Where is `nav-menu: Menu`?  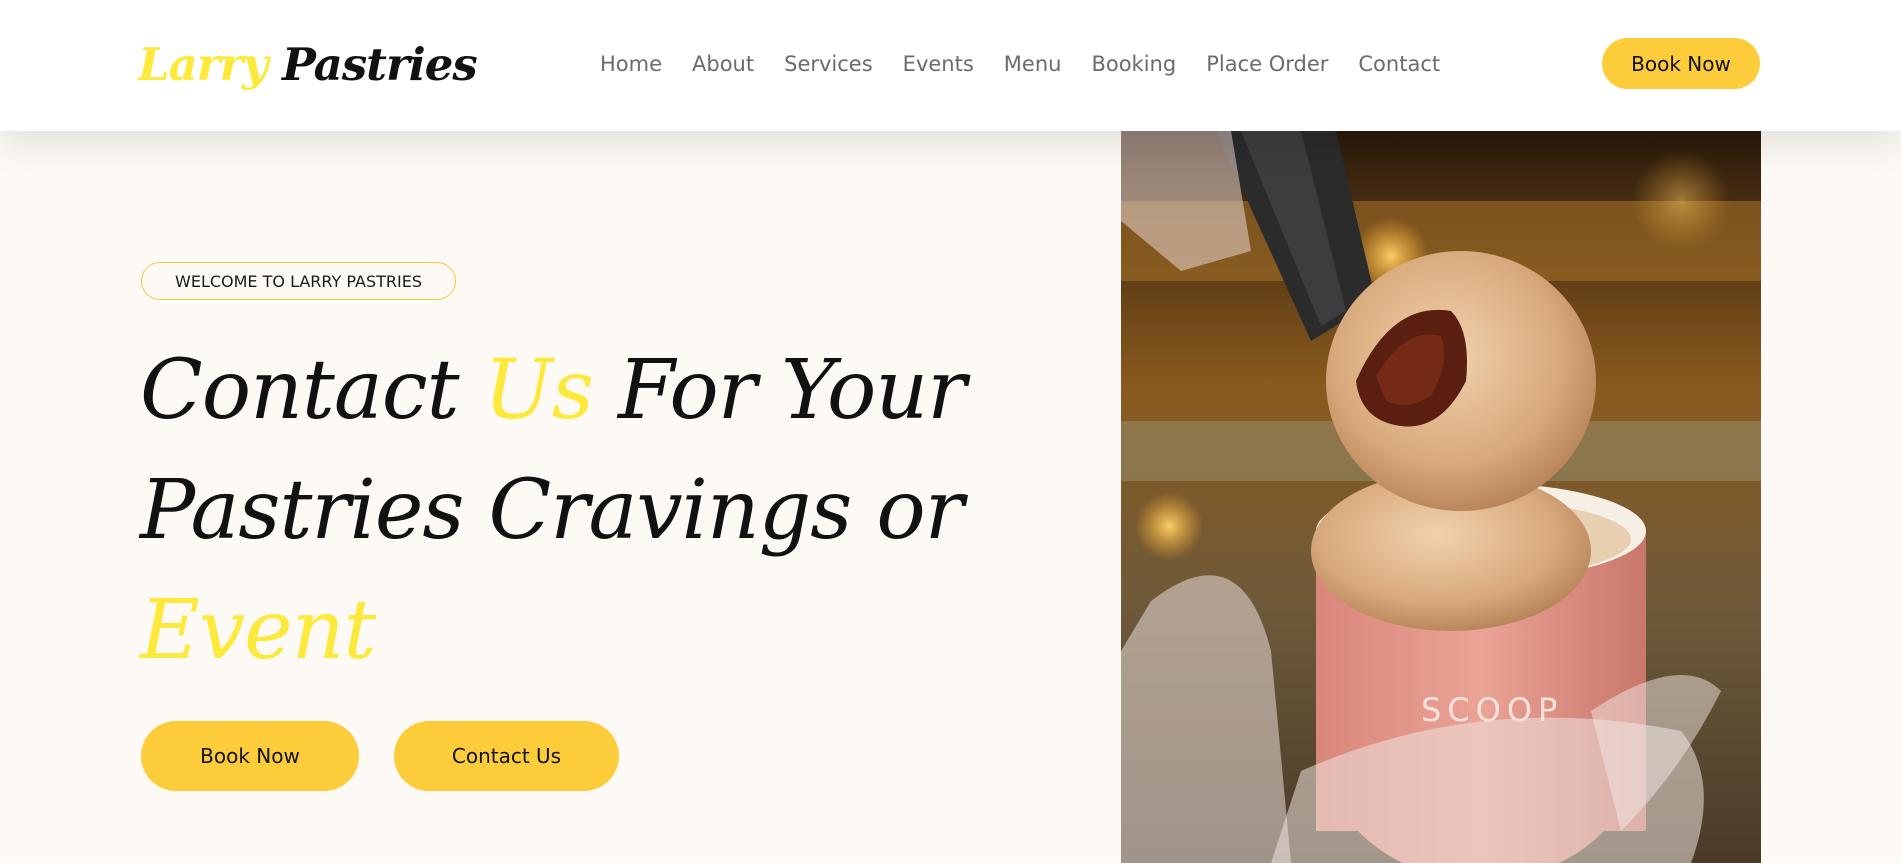
nav-menu: Menu is located at coordinates (1033, 64).